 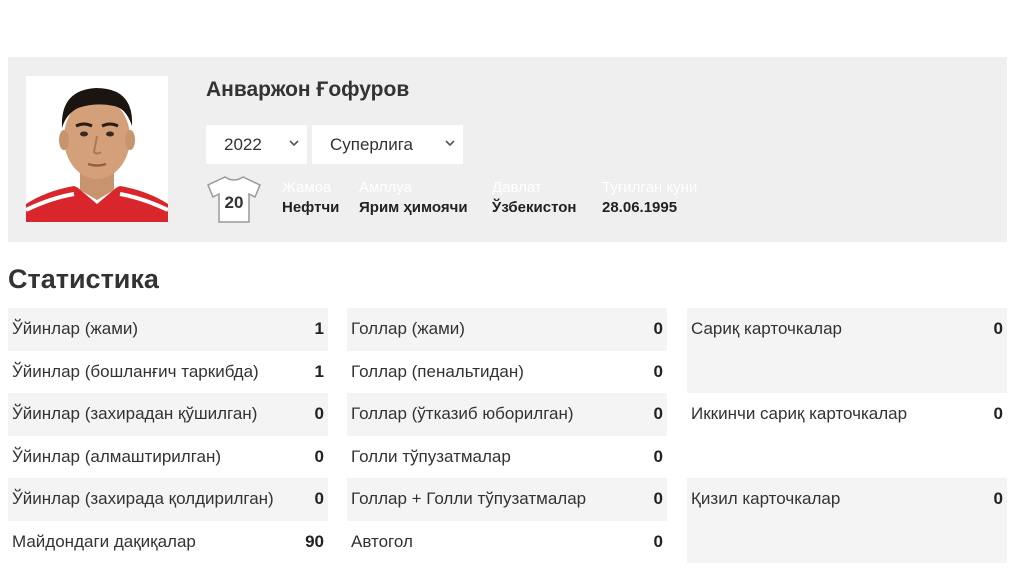 What do you see at coordinates (308, 89) in the screenshot?
I see `player-name: Анваржон Ғофуров` at bounding box center [308, 89].